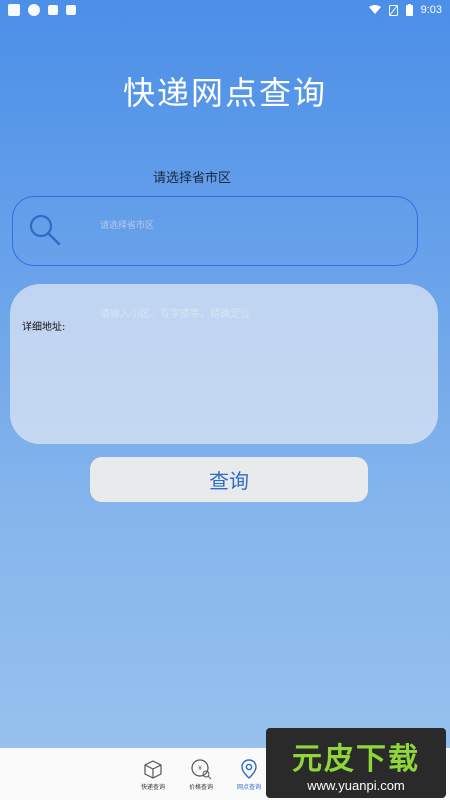 Image resolution: width=450 pixels, height=800 pixels. I want to click on status-time: 9:03, so click(431, 10).